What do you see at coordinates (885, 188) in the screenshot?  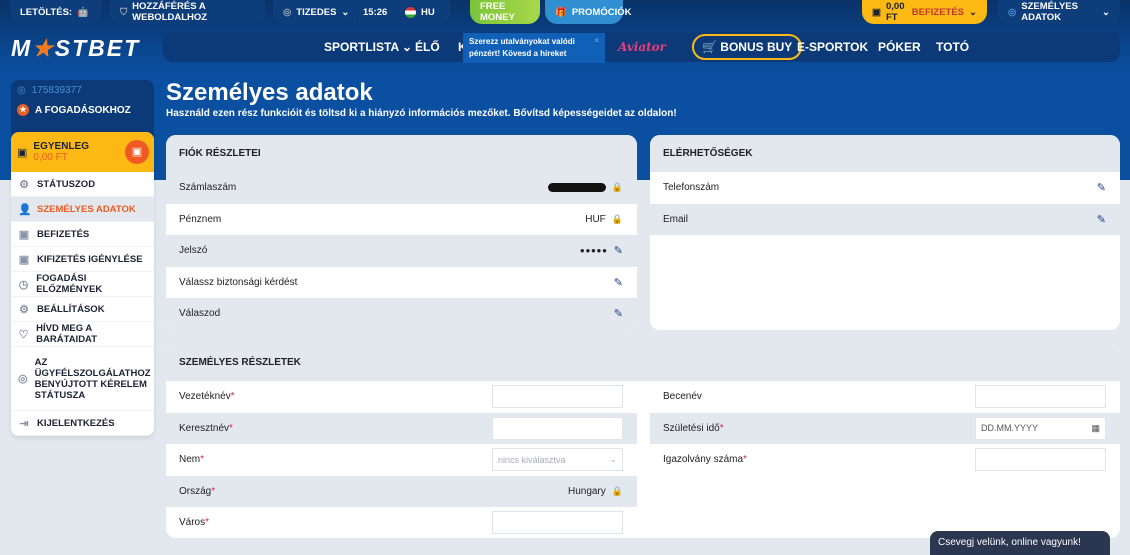 I see `contact-row: Telefonszám ✎` at bounding box center [885, 188].